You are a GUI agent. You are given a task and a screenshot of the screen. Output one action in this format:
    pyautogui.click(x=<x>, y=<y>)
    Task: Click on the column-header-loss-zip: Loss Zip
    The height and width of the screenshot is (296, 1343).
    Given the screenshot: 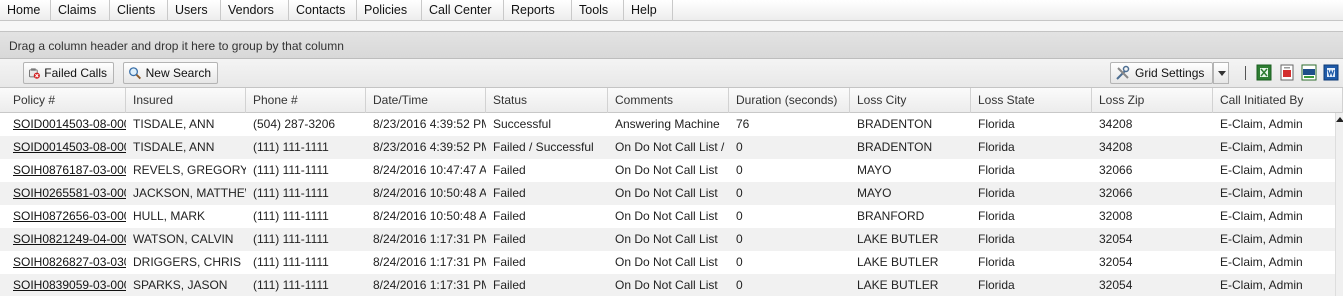 What is the action you would take?
    pyautogui.click(x=1152, y=100)
    